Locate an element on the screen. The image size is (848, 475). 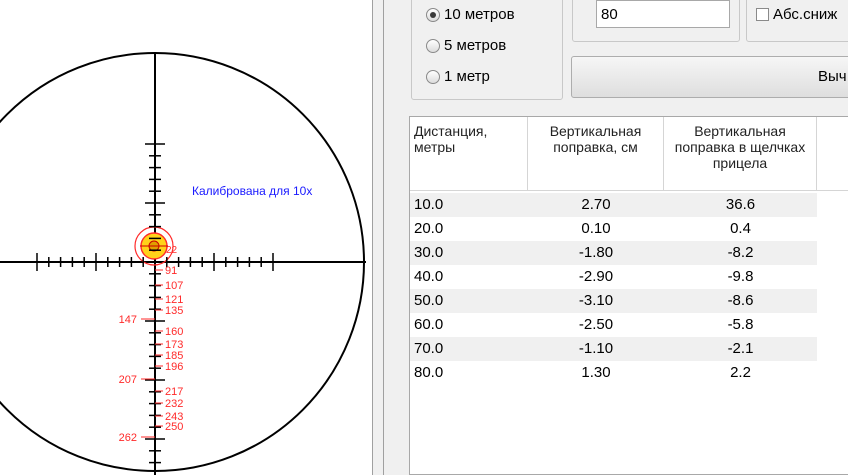
radio-5m-label: 5 метров is located at coordinates (475, 45).